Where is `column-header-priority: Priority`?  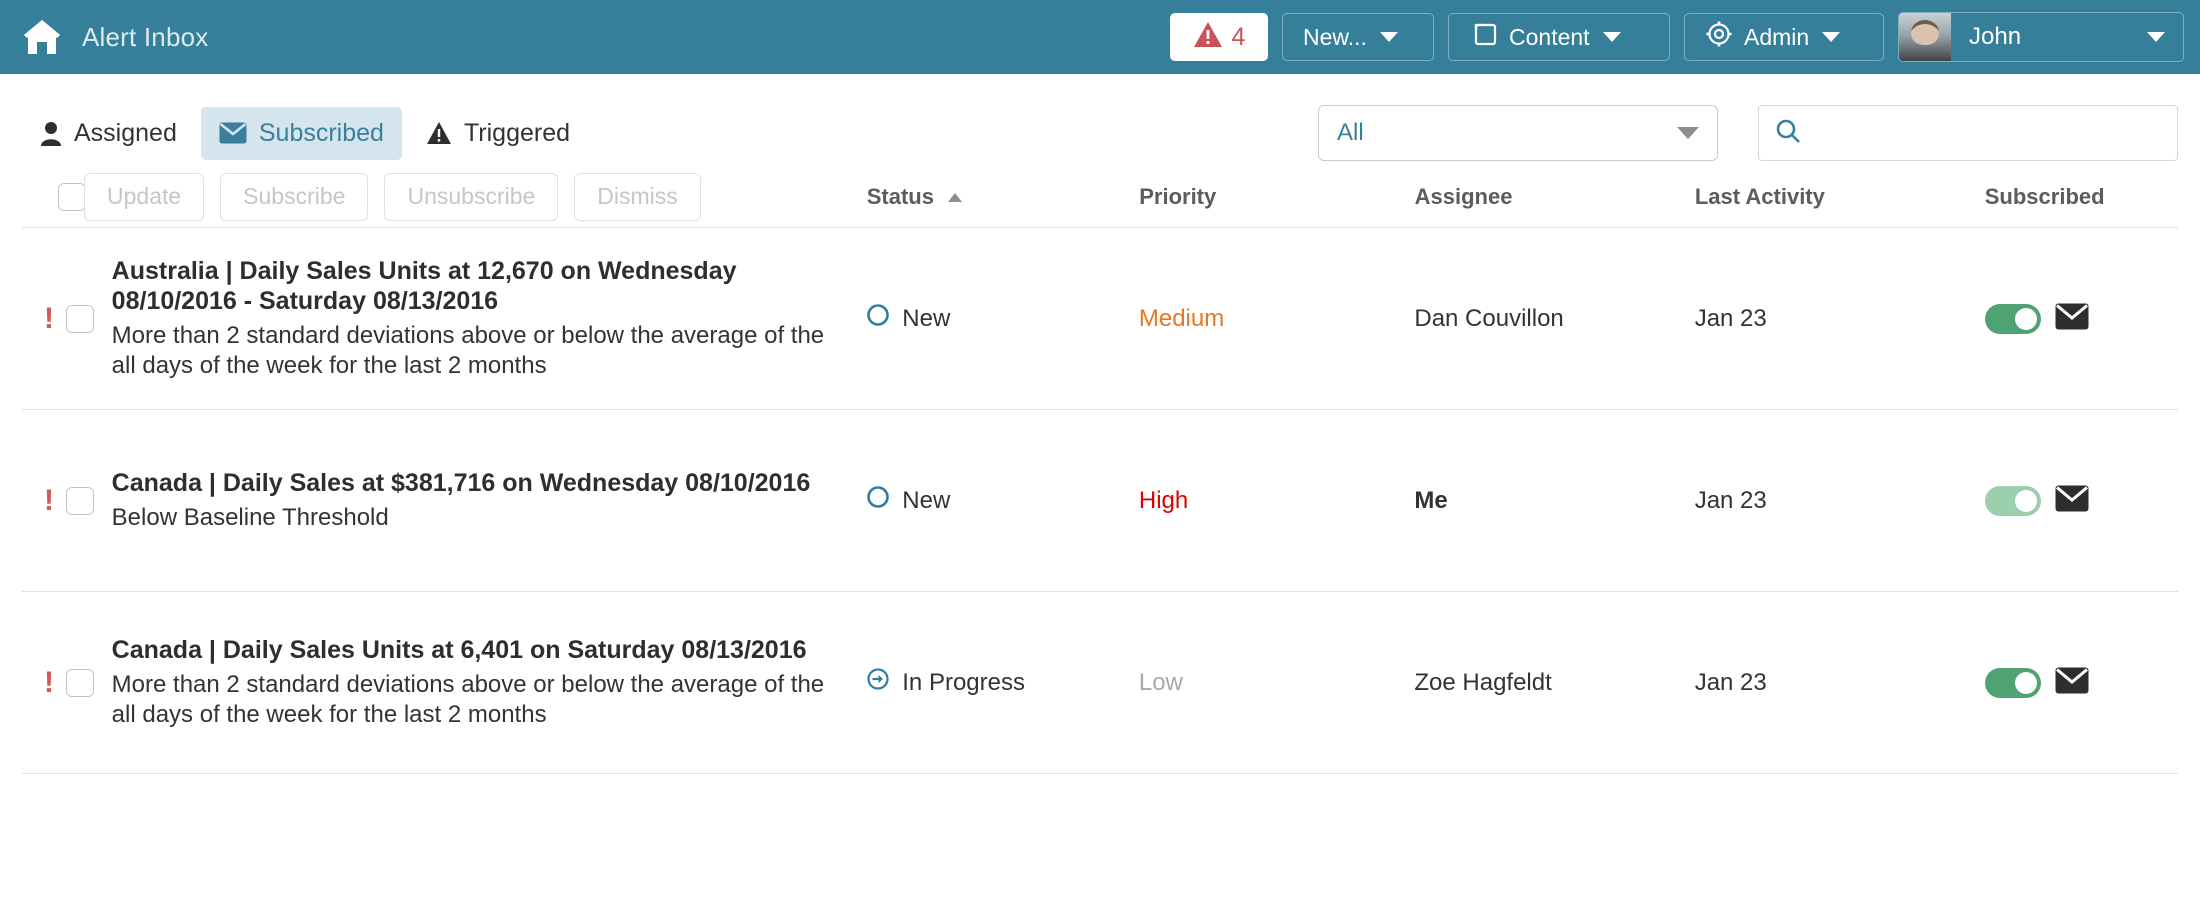 column-header-priority: Priority is located at coordinates (1276, 197).